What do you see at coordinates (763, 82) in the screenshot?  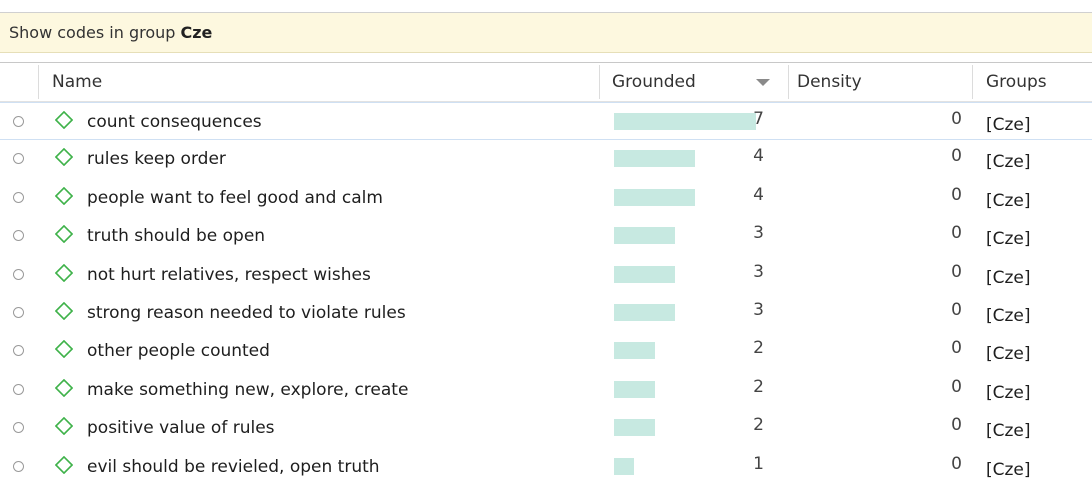 I see `sort-descending-icon` at bounding box center [763, 82].